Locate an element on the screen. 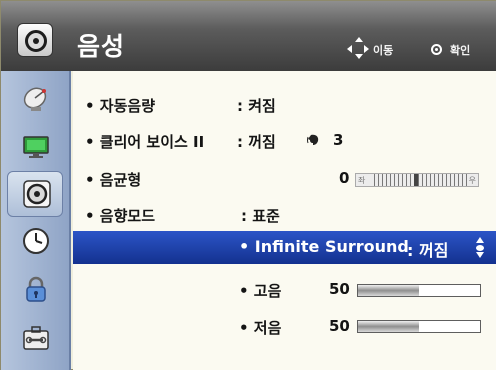 The height and width of the screenshot is (370, 496). balance-left-label: 좌 is located at coordinates (362, 180).